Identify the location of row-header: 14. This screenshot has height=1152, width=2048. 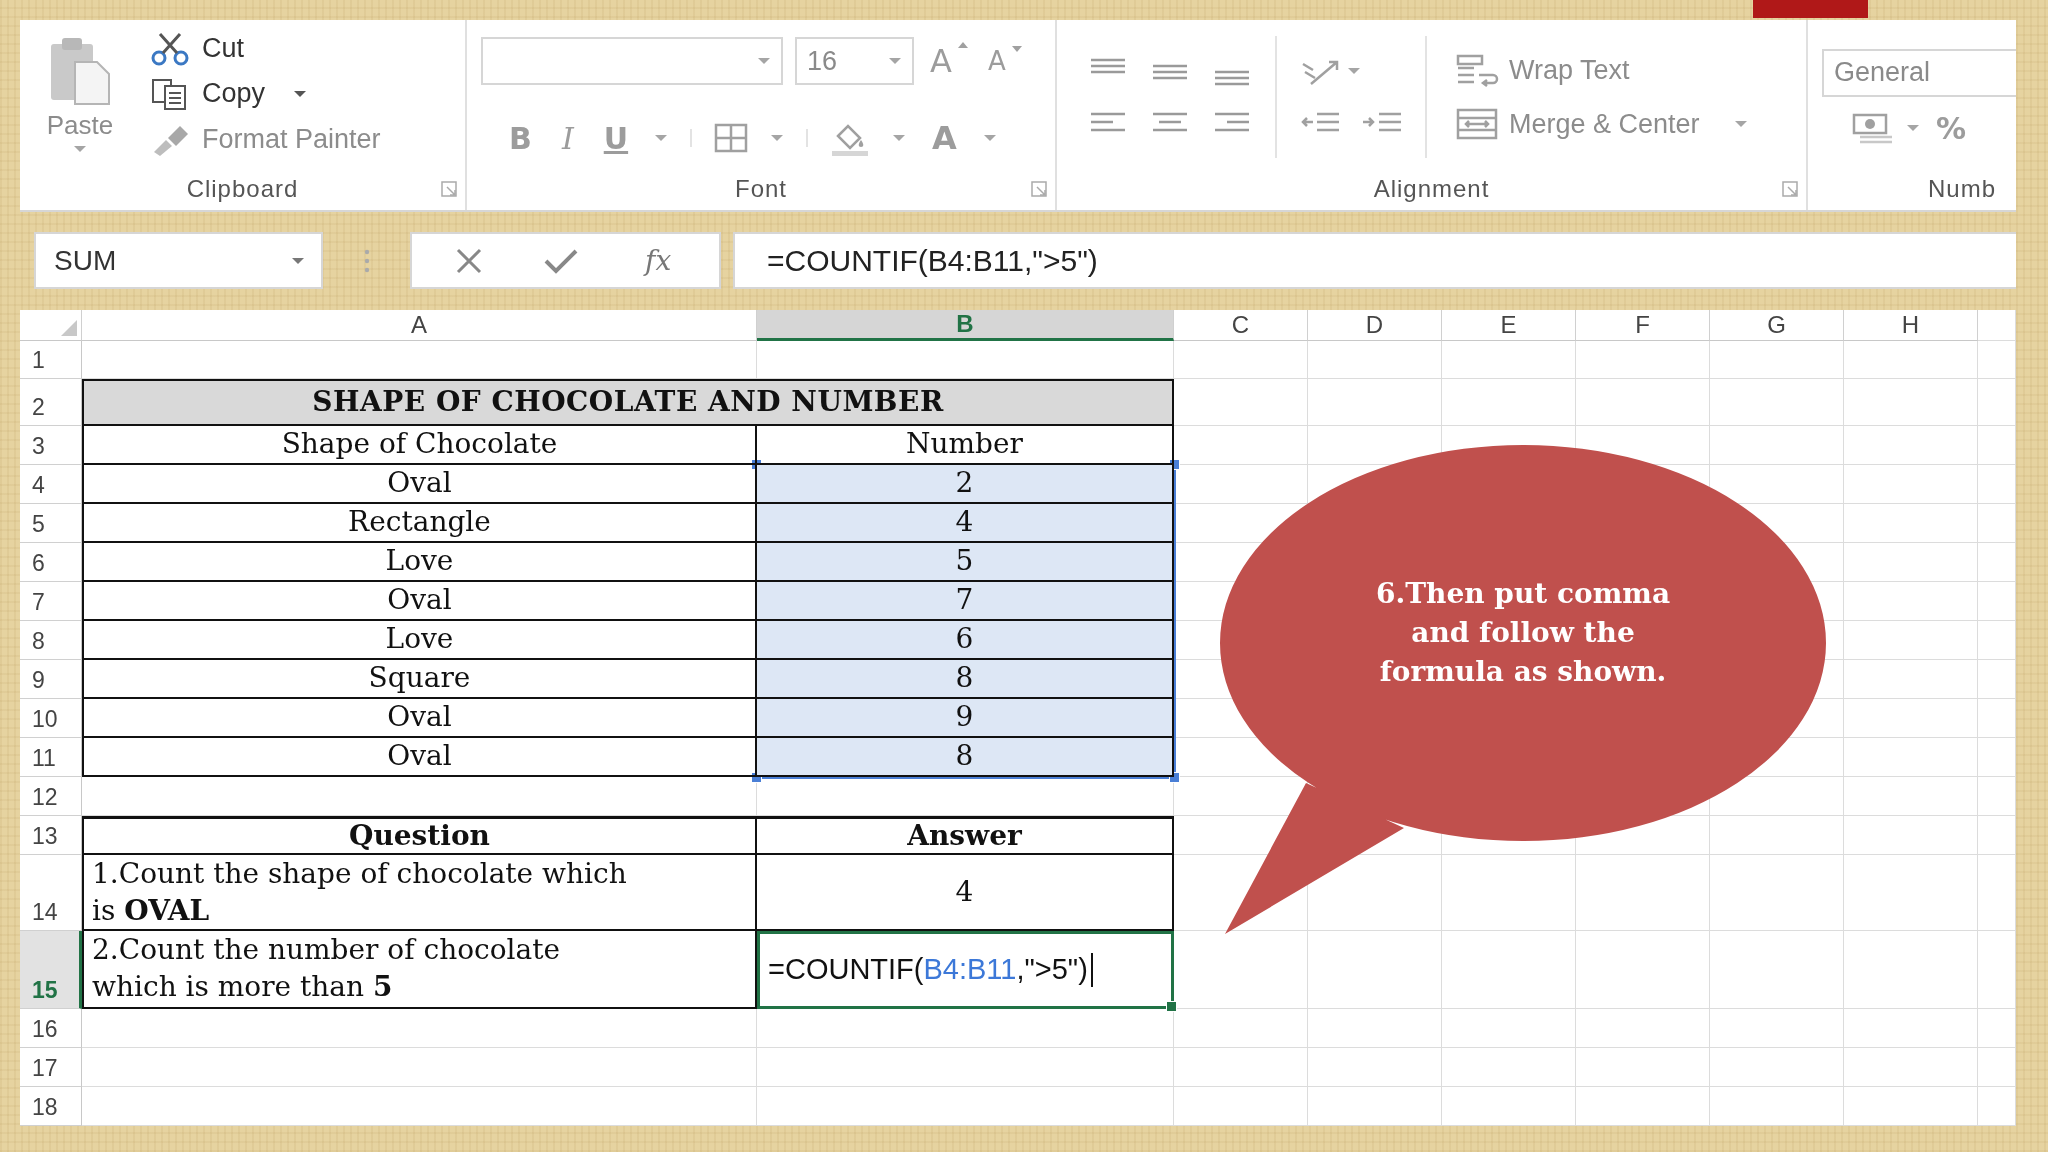
(51, 893).